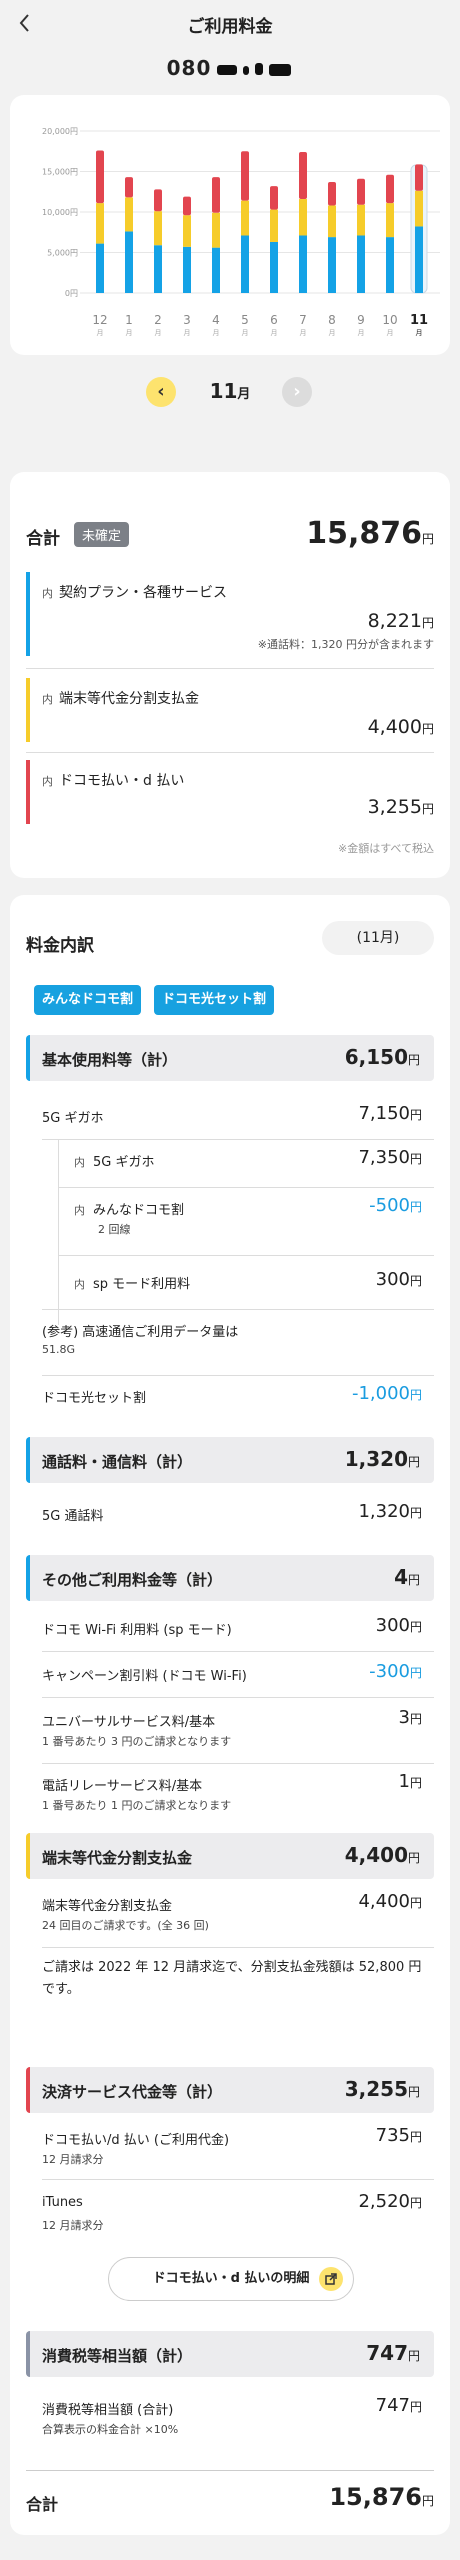 This screenshot has width=460, height=2560. I want to click on section-call: 通話料・通信料（計） 1,320円, so click(230, 1460).